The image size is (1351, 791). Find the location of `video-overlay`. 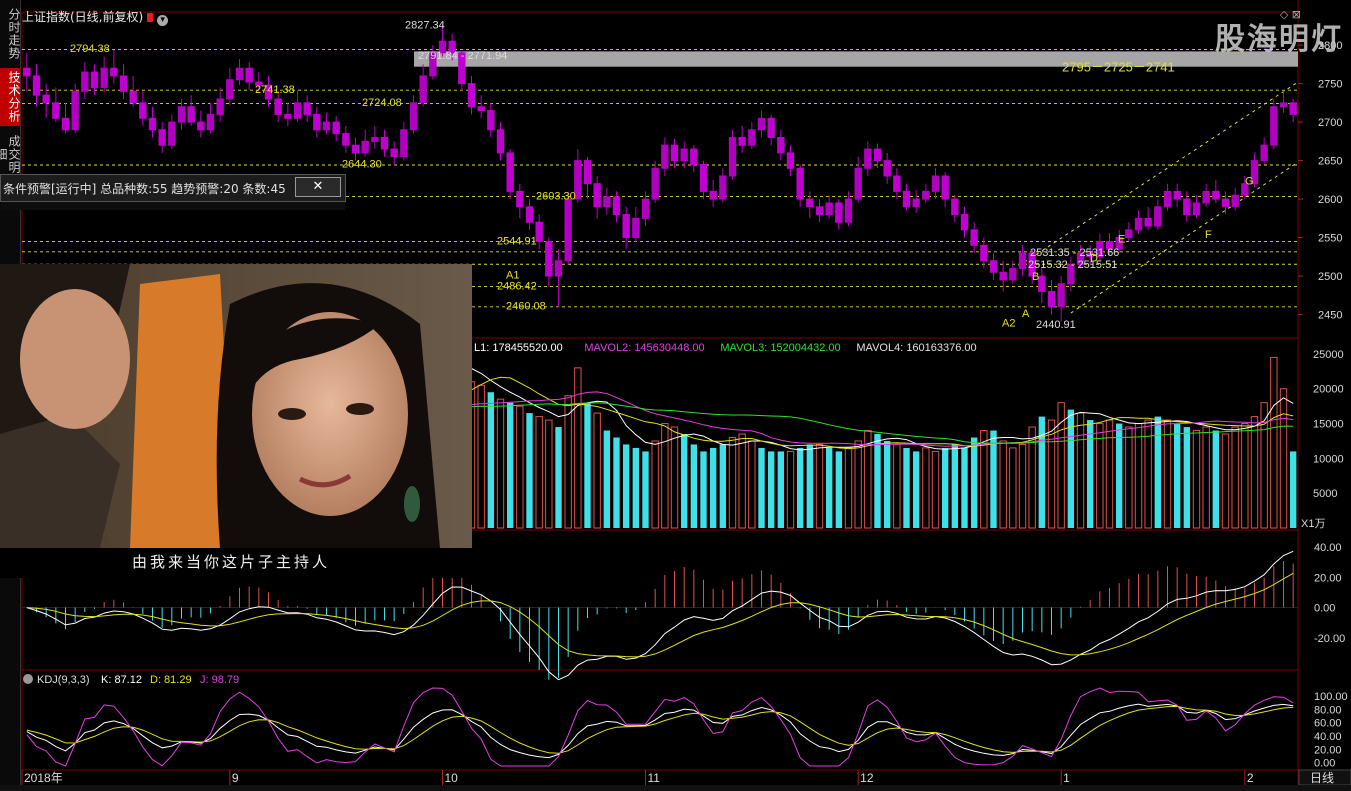

video-overlay is located at coordinates (236, 406).